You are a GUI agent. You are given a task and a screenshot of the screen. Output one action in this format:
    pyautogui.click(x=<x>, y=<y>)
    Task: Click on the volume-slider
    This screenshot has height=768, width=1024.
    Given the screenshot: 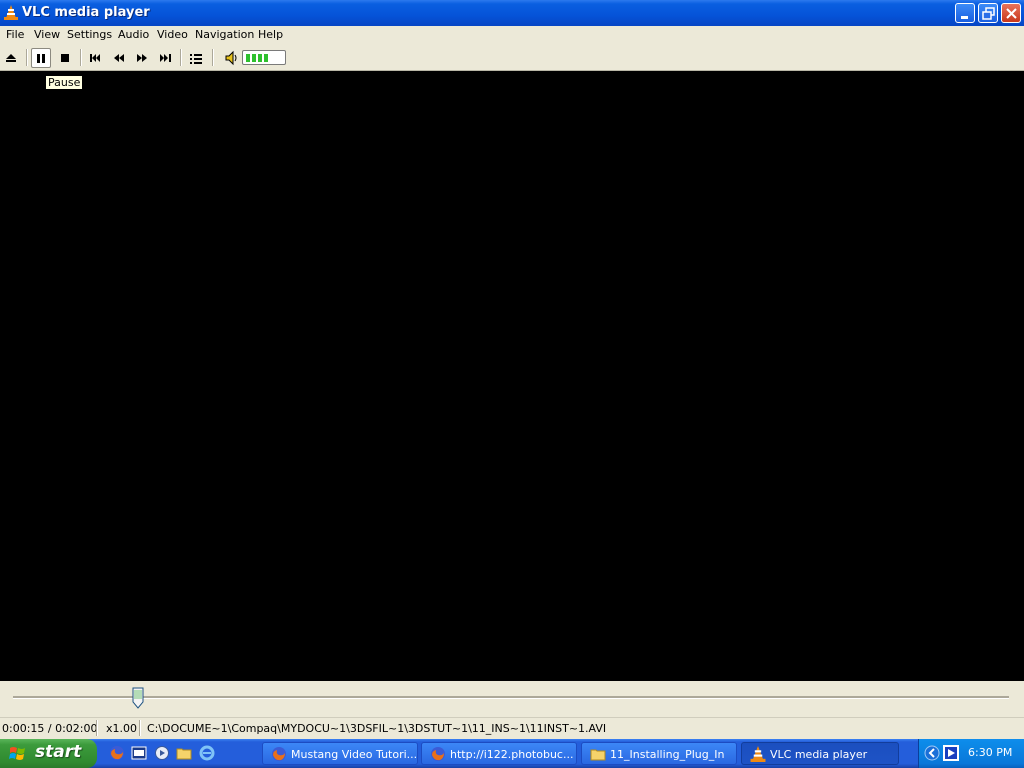 What is the action you would take?
    pyautogui.click(x=264, y=57)
    